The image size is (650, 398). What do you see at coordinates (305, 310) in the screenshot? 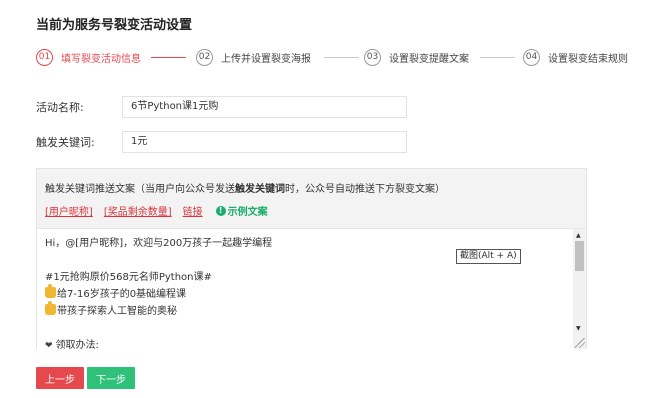
I see `copy-line-5-wrap: 带孩子探索人工智能的奥秘` at bounding box center [305, 310].